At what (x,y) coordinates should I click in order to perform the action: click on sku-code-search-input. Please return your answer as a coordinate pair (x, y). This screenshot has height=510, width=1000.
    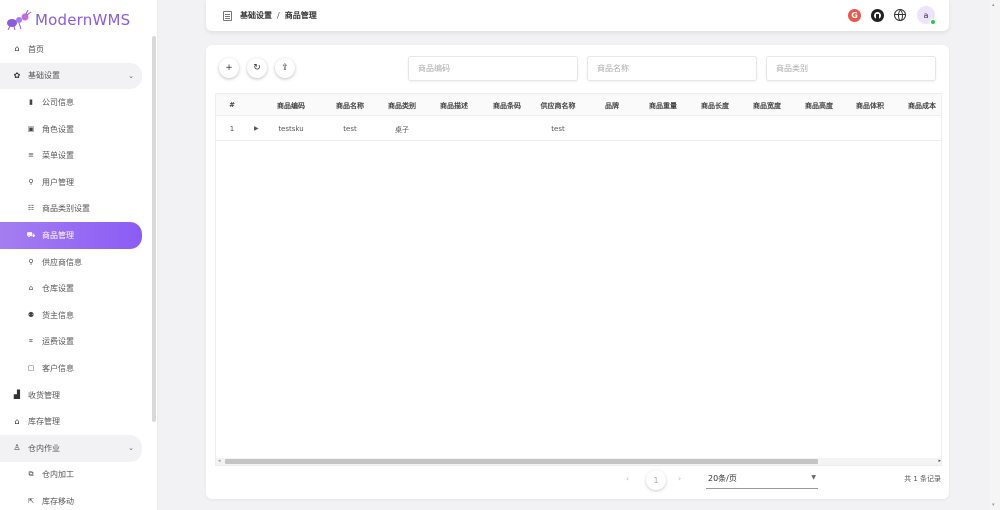
    Looking at the image, I should click on (493, 68).